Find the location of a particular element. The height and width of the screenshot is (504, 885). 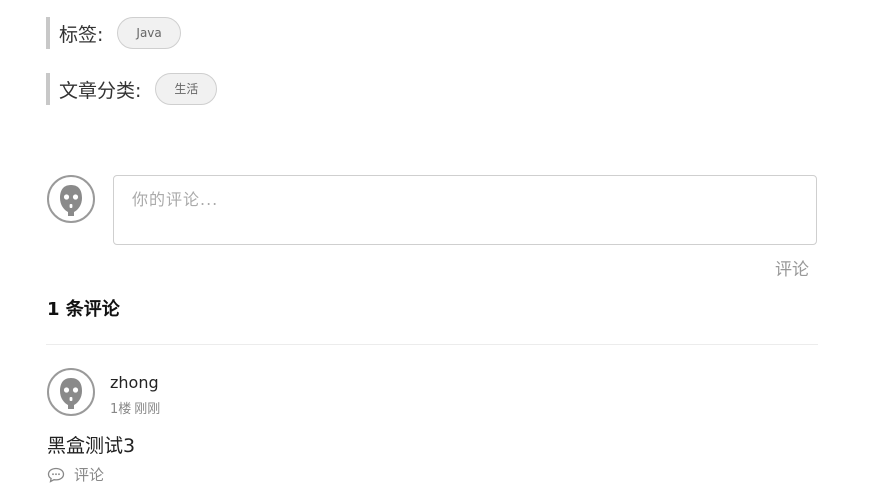

comment-reply-button: 评论 is located at coordinates (75, 474).